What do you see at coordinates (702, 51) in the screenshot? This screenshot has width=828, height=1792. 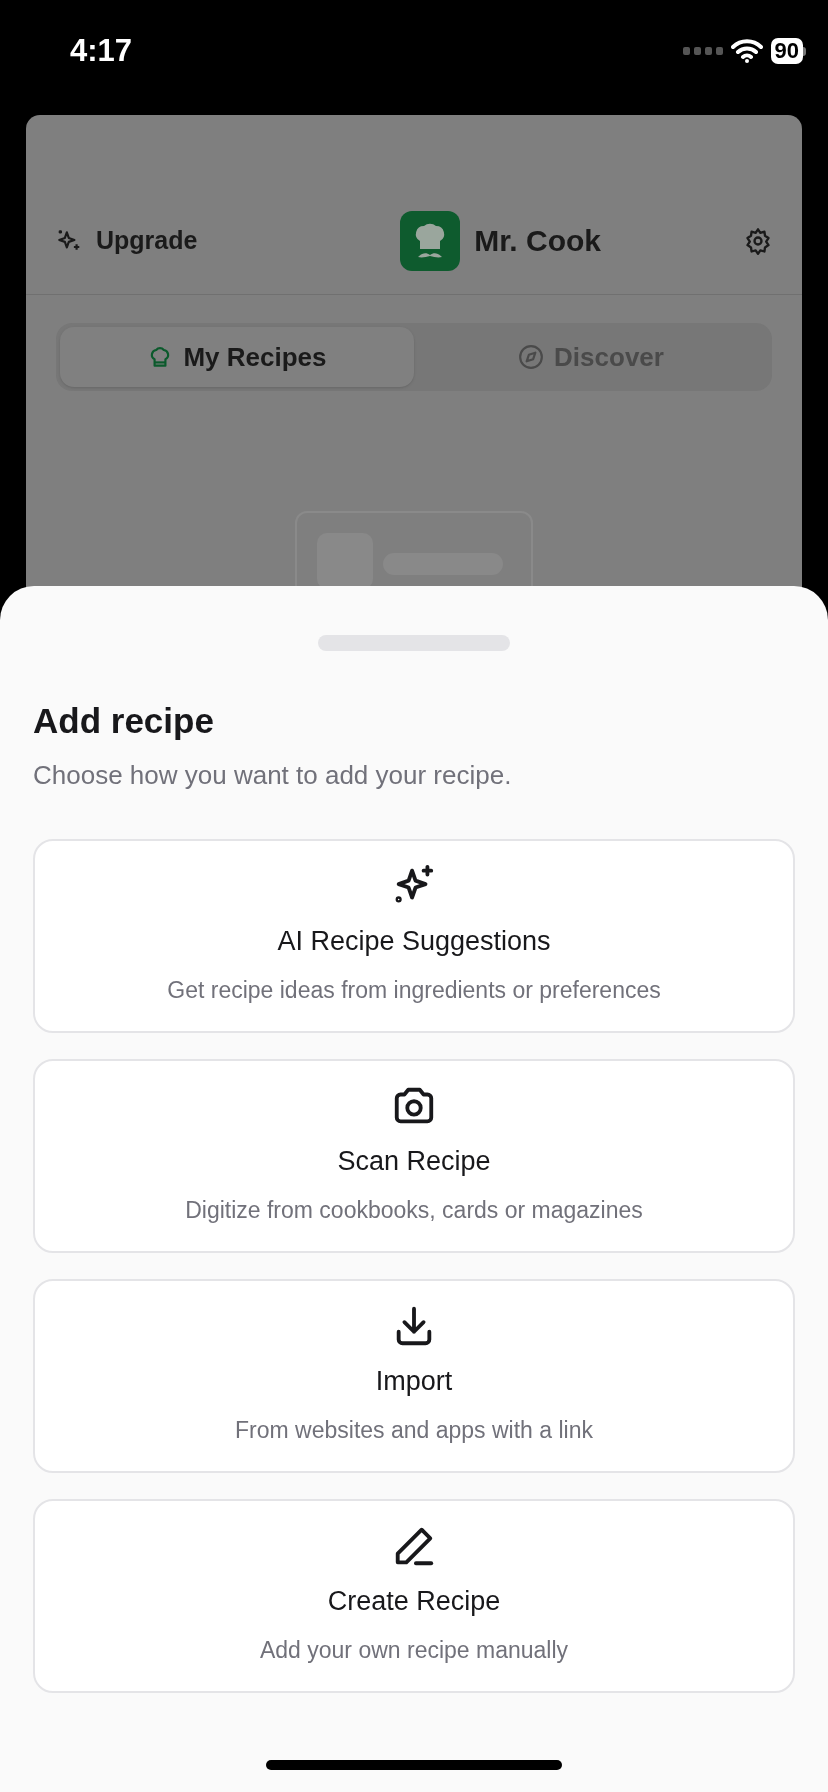 I see `signal-icon` at bounding box center [702, 51].